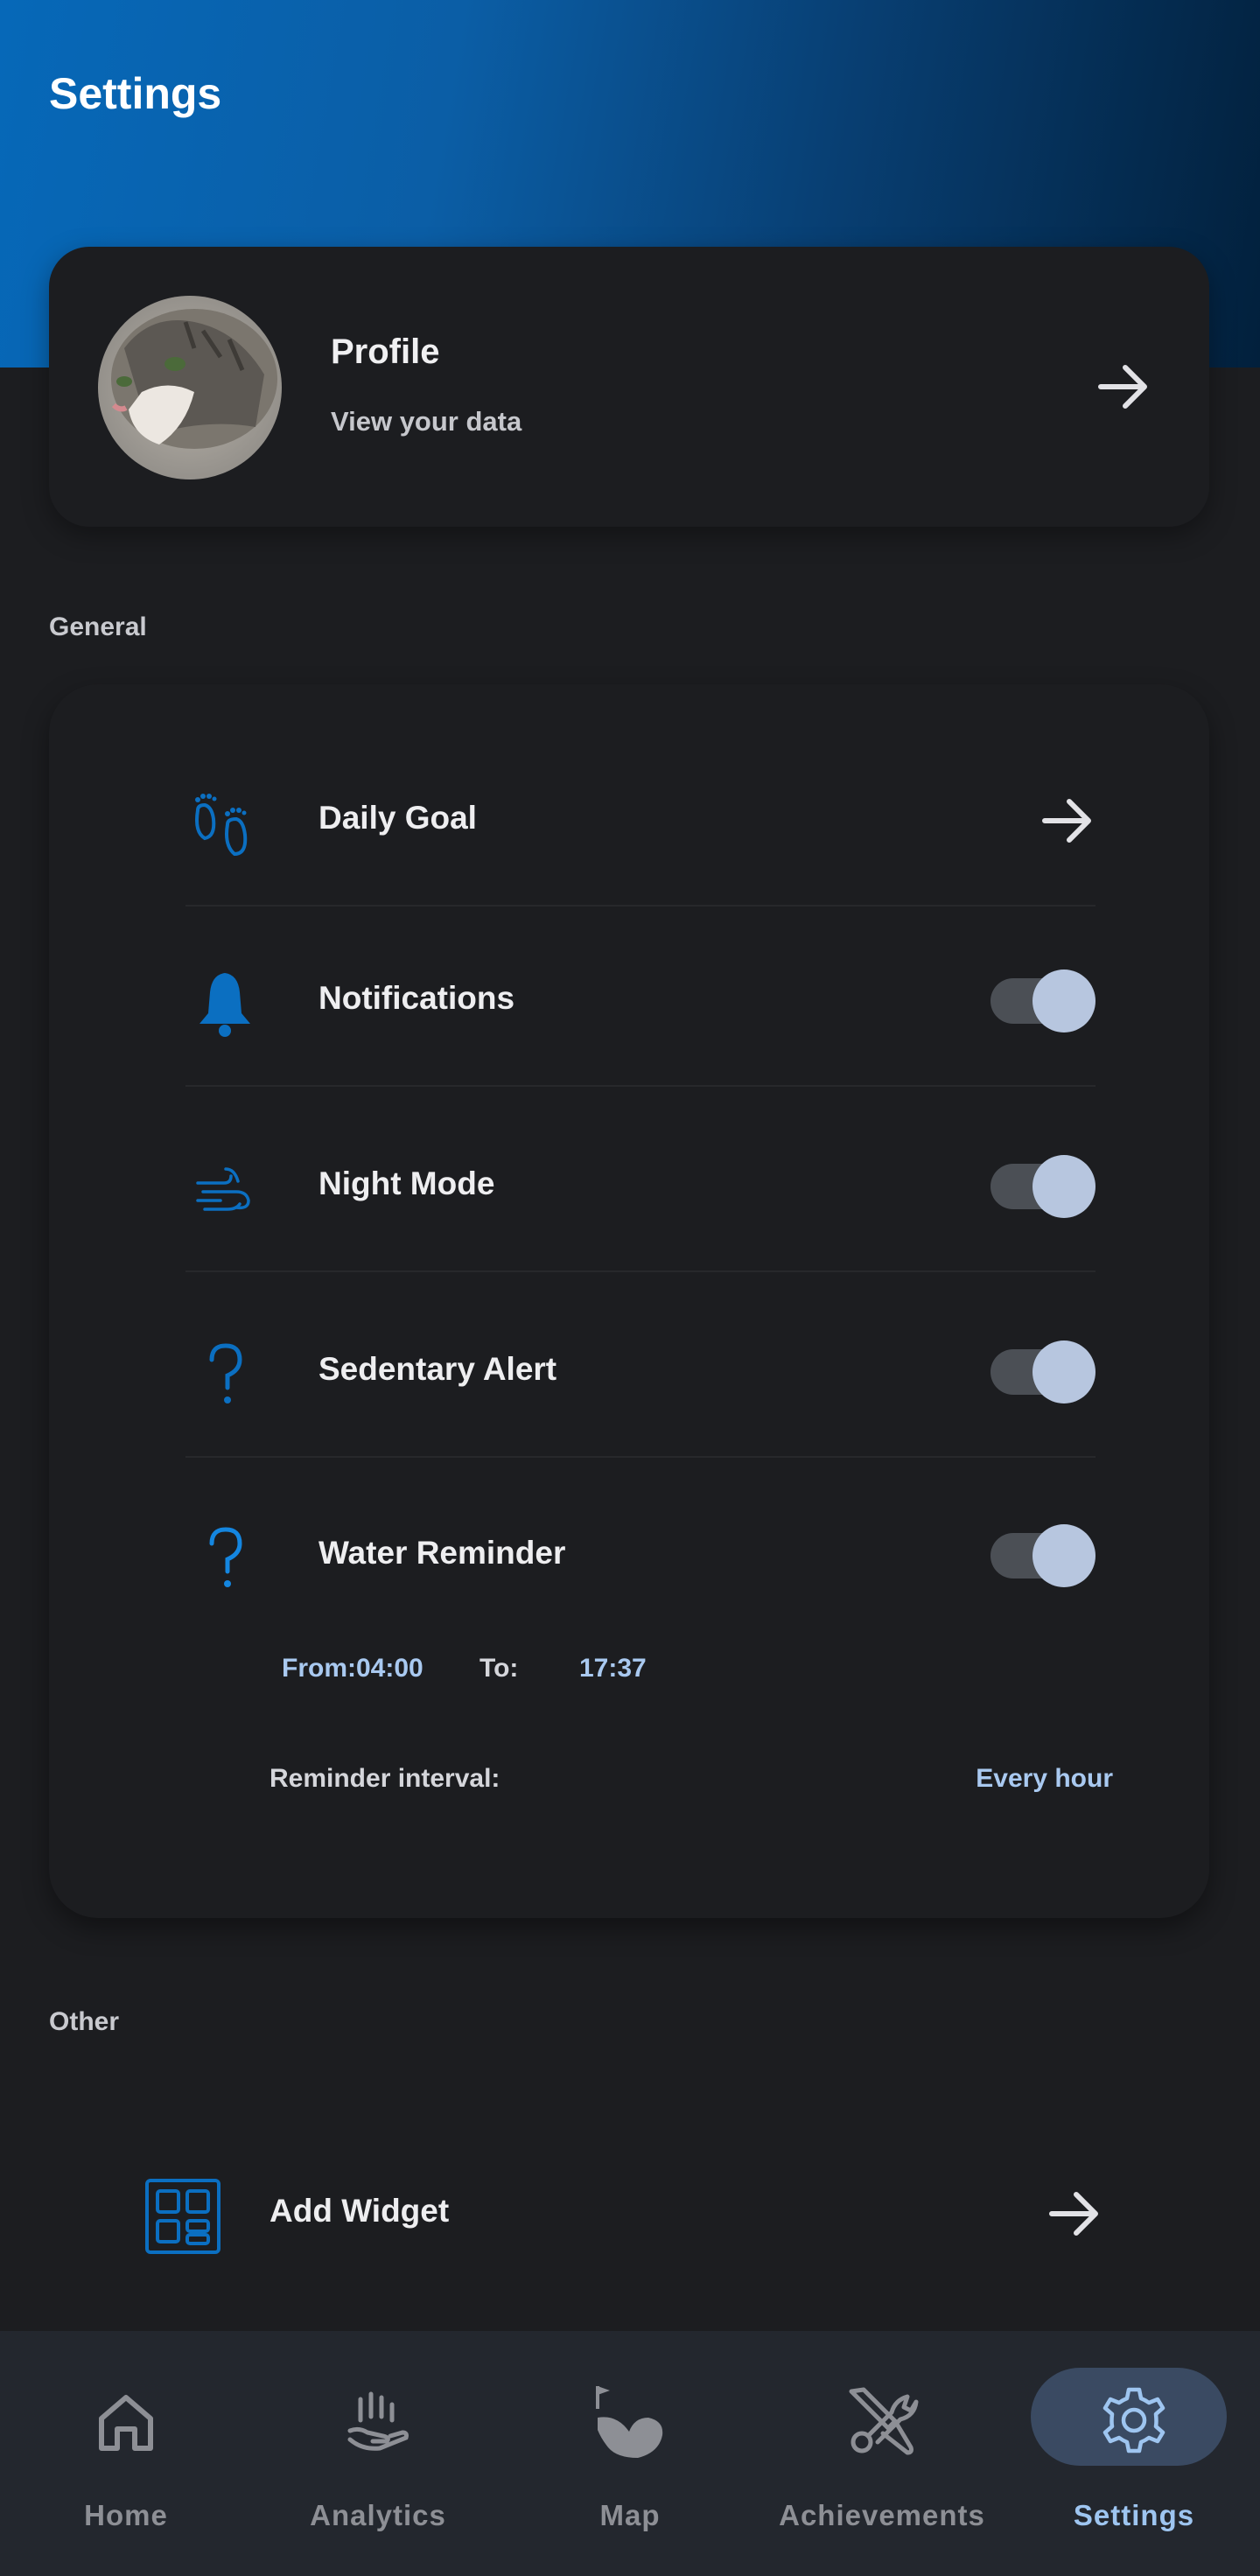 The width and height of the screenshot is (1260, 2576). What do you see at coordinates (126, 2422) in the screenshot?
I see `home-icon` at bounding box center [126, 2422].